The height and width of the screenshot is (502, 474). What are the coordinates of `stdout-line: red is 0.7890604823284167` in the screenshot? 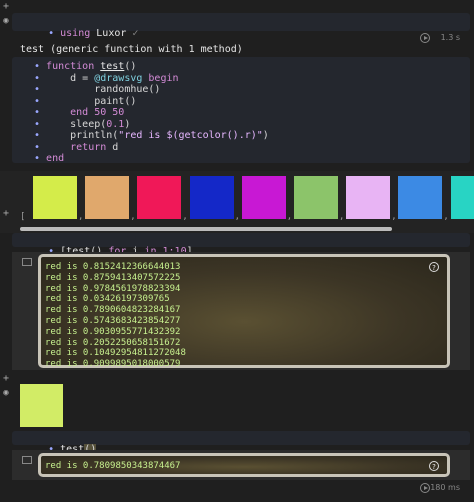 It's located at (113, 310).